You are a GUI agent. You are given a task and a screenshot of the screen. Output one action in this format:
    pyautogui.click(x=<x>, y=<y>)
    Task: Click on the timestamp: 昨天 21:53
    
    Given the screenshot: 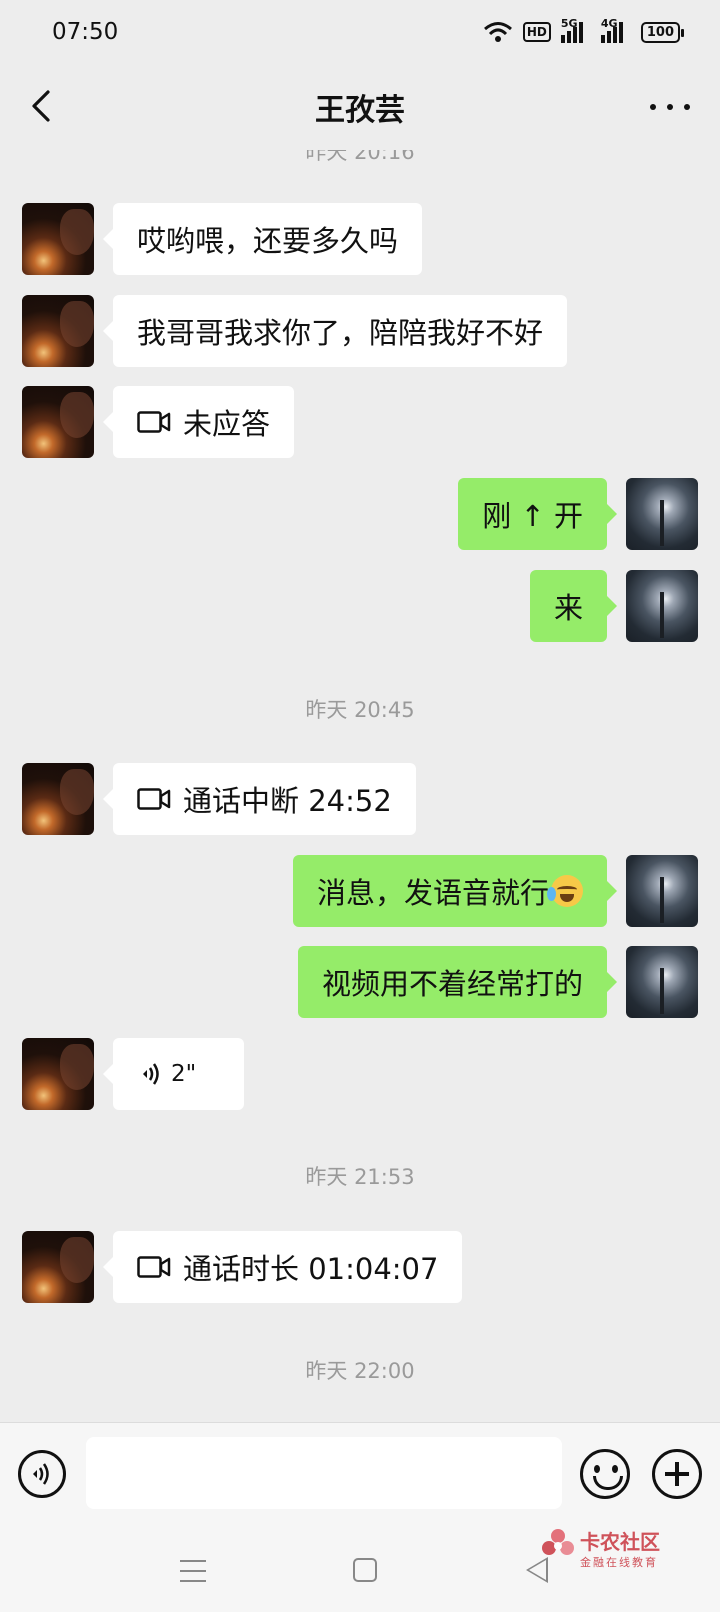 What is the action you would take?
    pyautogui.click(x=360, y=1177)
    